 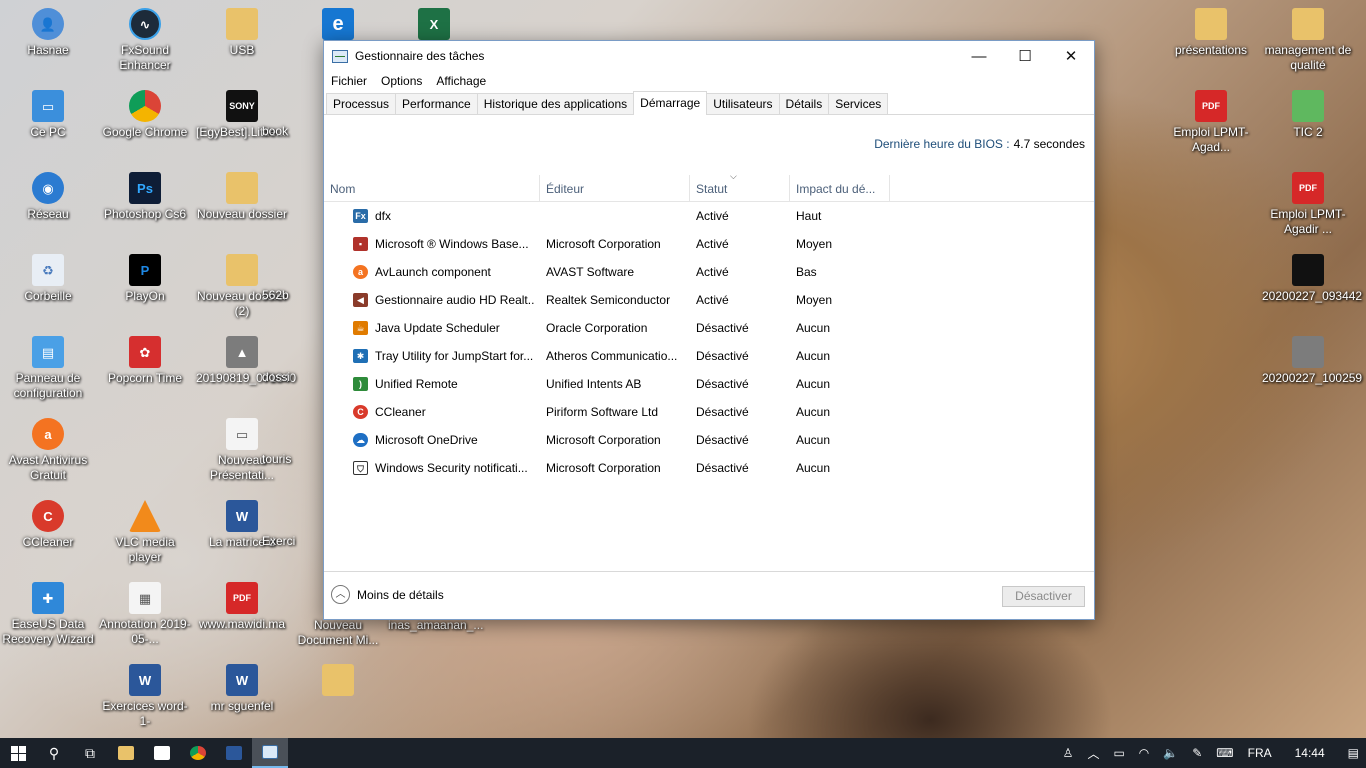 What do you see at coordinates (360, 300) in the screenshot?
I see `speaker-icon: ◀` at bounding box center [360, 300].